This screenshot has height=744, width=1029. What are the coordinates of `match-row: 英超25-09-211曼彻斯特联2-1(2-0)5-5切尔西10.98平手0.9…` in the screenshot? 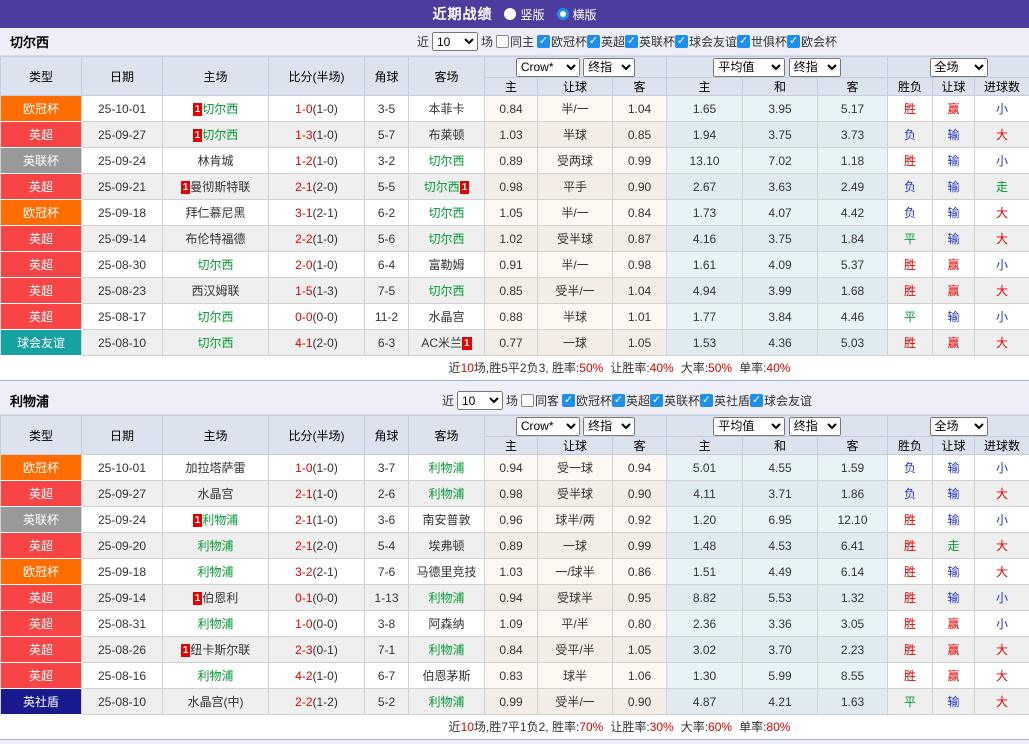 It's located at (515, 187).